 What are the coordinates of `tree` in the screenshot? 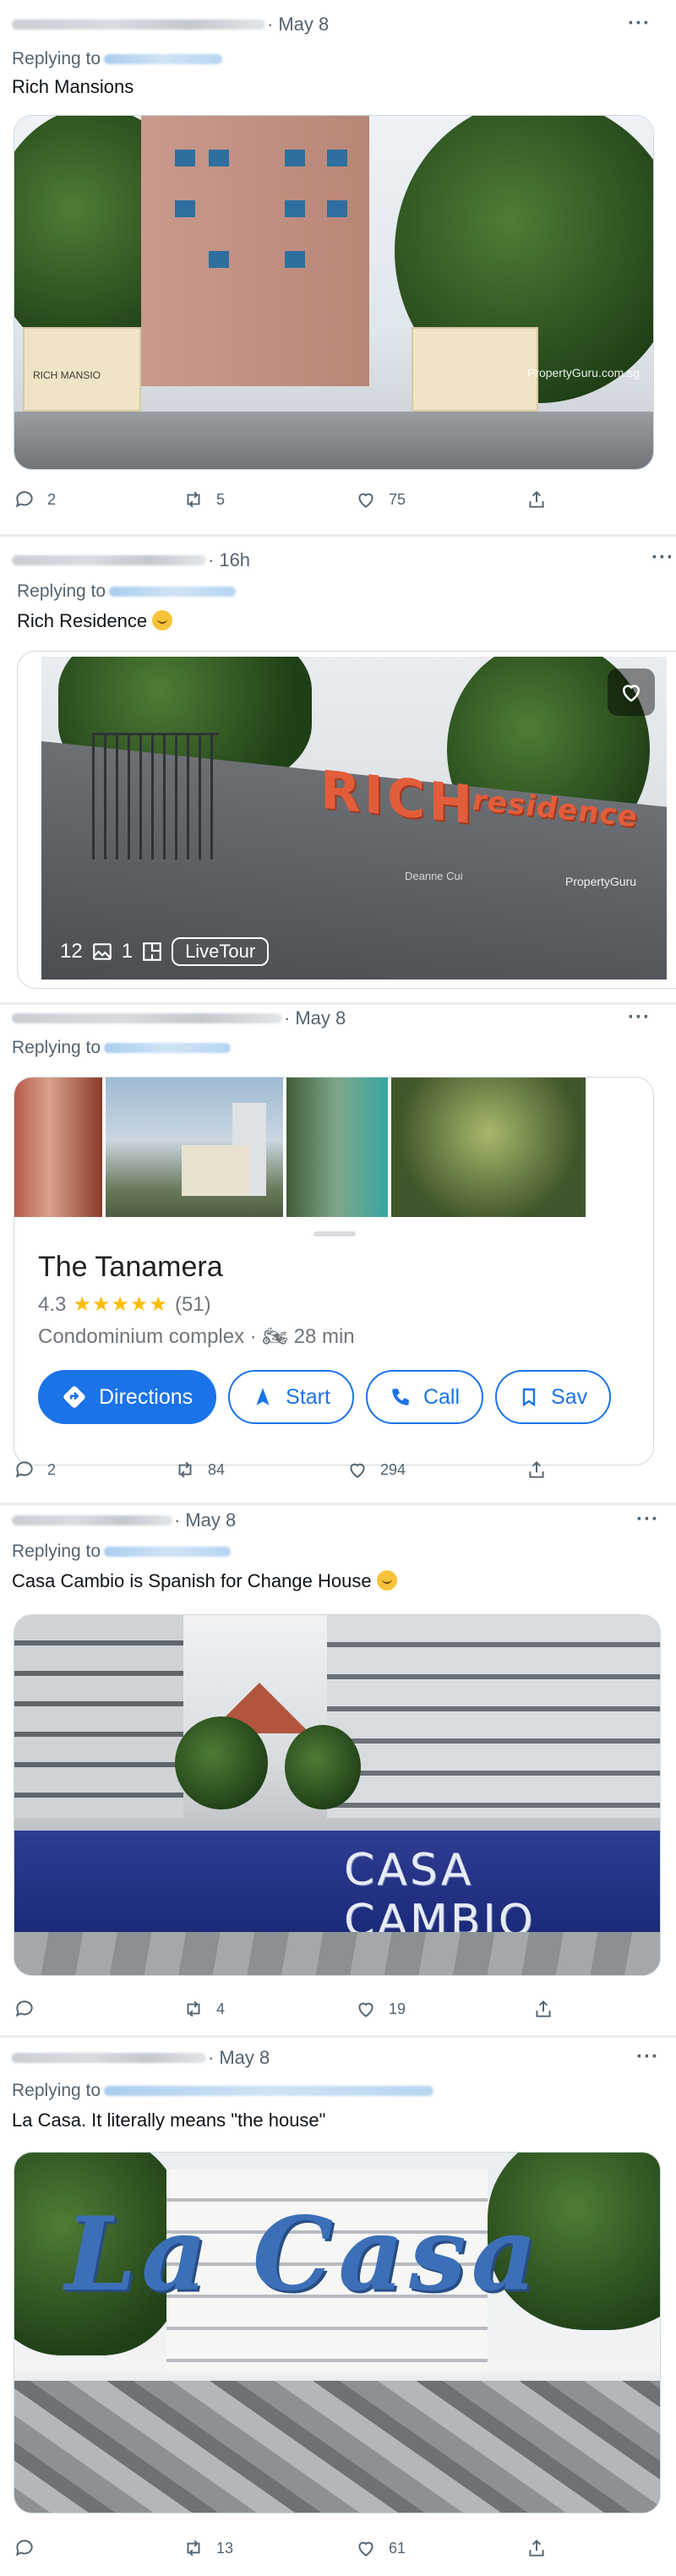 It's located at (222, 1762).